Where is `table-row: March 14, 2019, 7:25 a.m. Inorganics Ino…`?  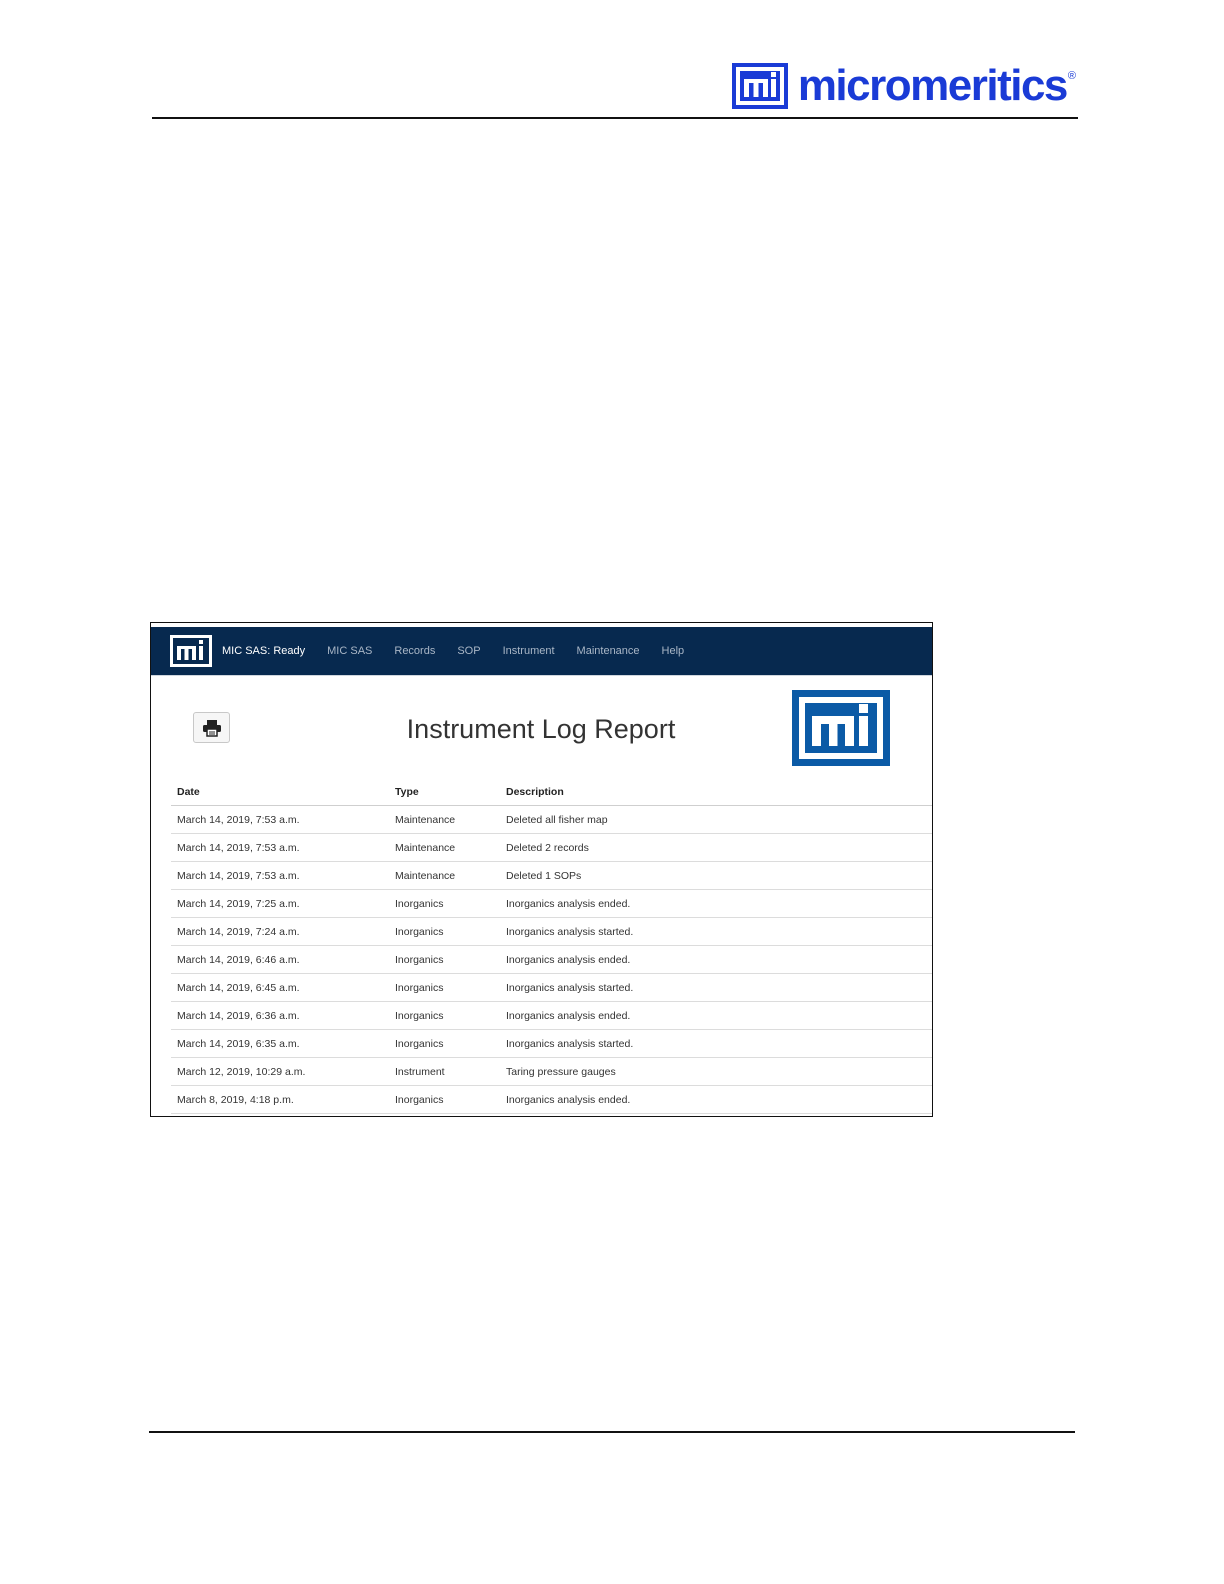
table-row: March 14, 2019, 7:25 a.m. Inorganics Ino… is located at coordinates (551, 903).